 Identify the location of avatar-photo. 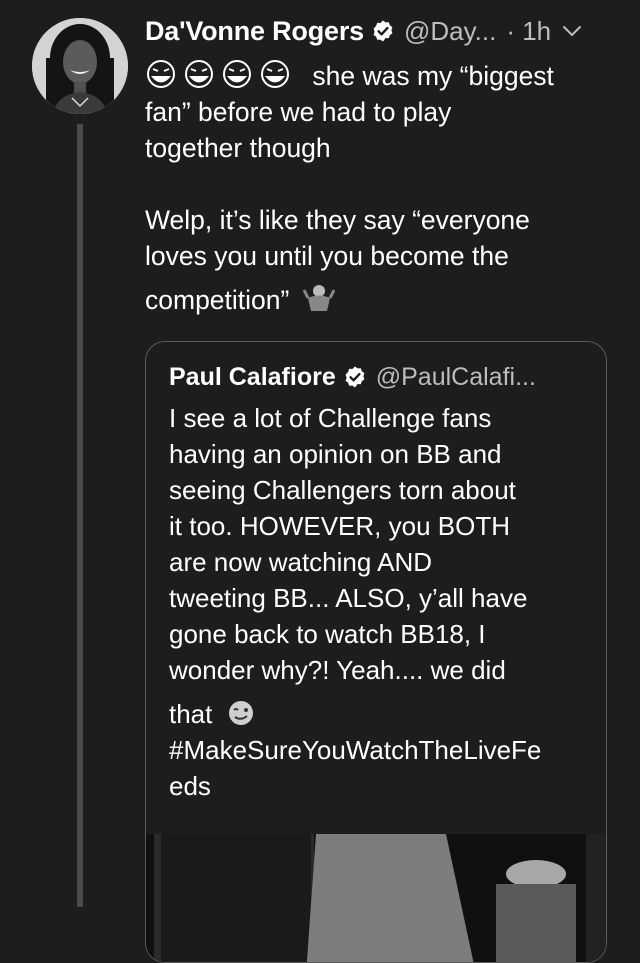
(80, 66).